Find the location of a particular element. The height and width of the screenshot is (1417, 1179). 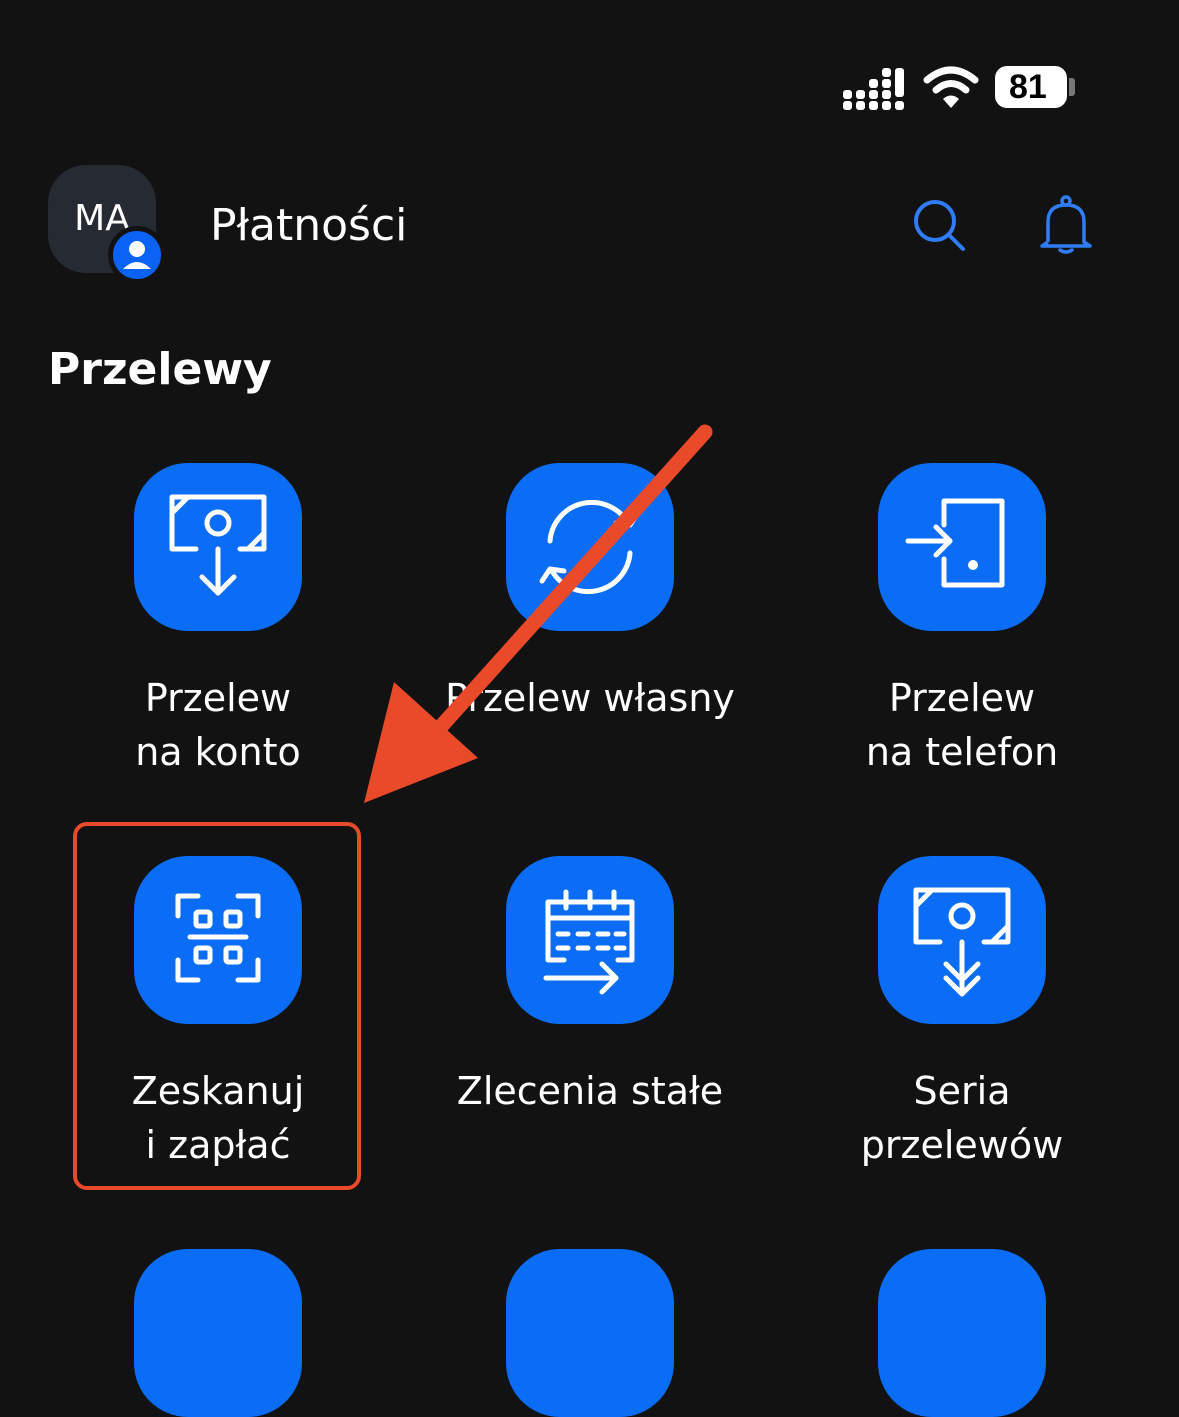

search-button is located at coordinates (940, 226).